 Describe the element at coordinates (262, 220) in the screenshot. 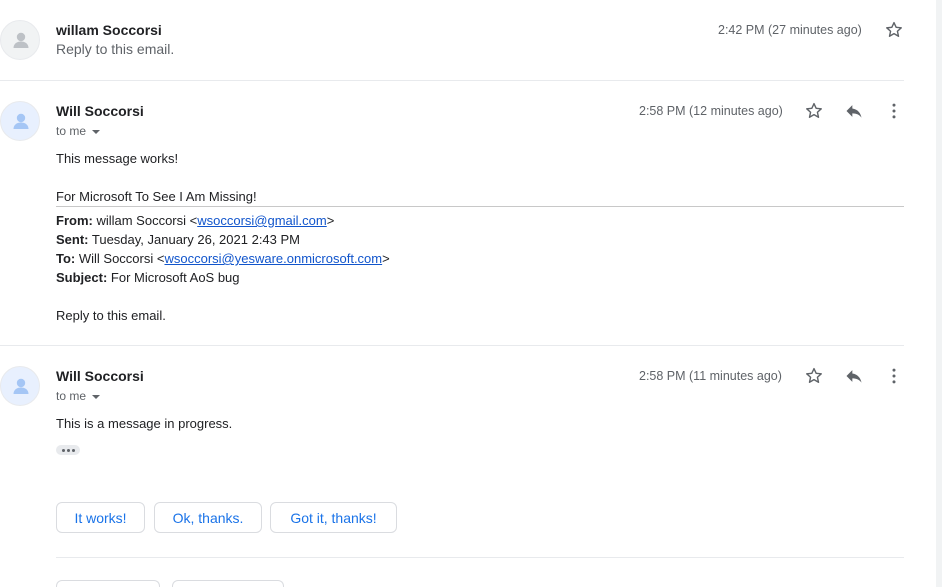

I see `from-email-link: wsoccorsi@gmail.com` at that location.